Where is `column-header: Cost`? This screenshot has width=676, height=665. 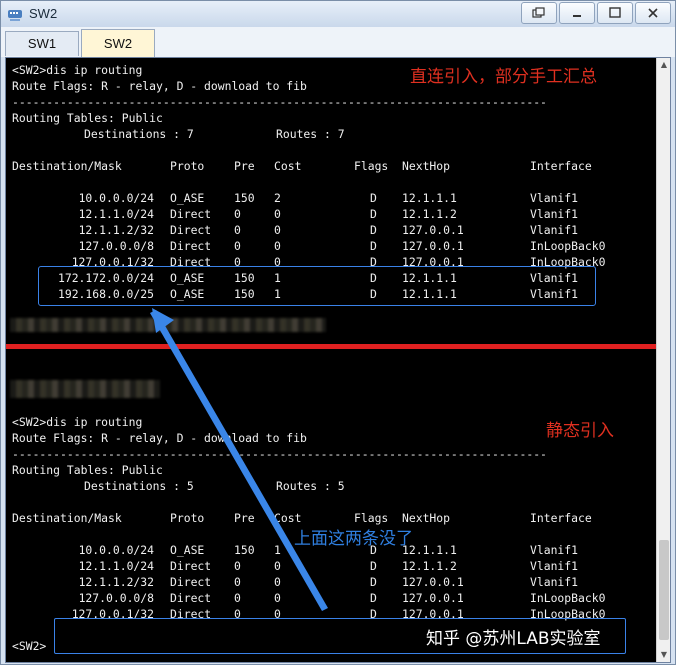
column-header: Cost is located at coordinates (288, 166).